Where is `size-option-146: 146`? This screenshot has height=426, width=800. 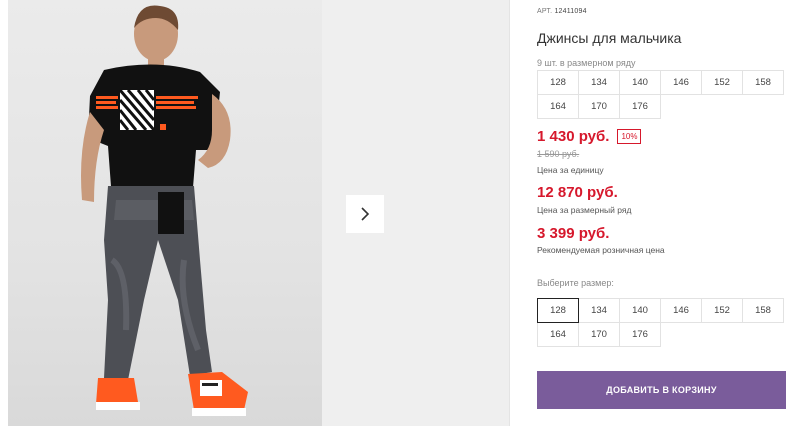 size-option-146: 146 is located at coordinates (681, 310).